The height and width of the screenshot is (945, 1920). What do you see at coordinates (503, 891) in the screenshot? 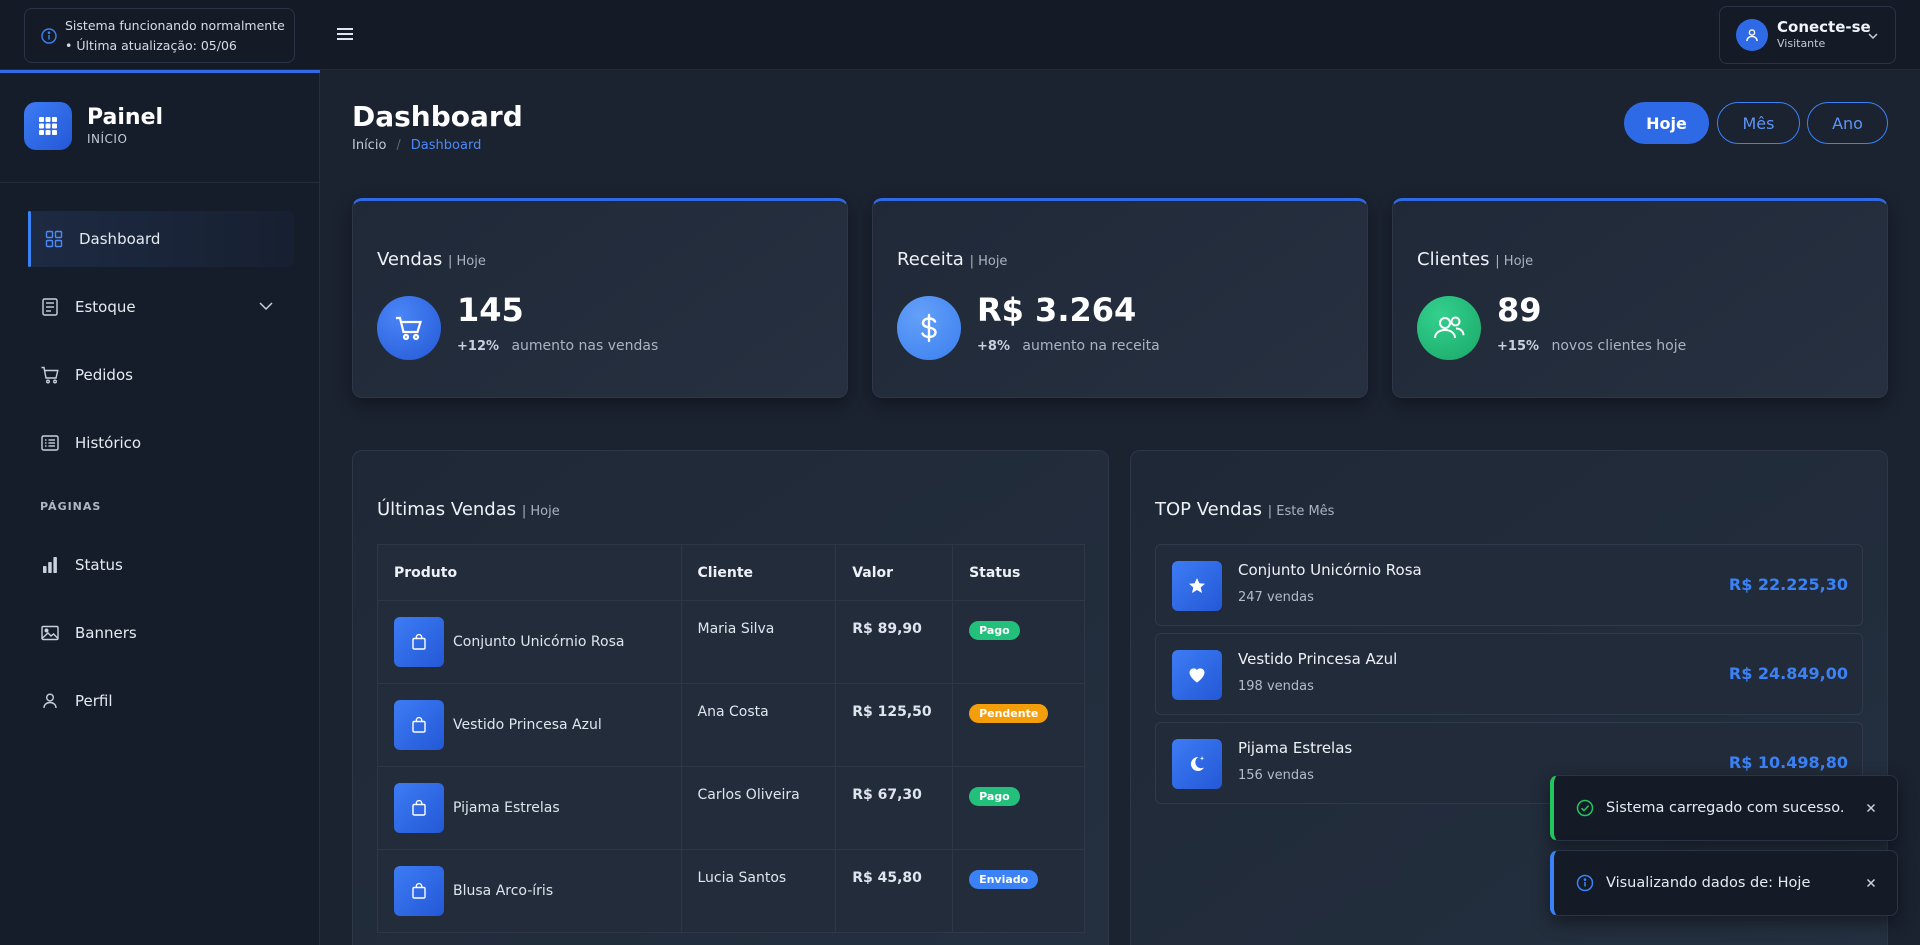
I see `product-name: Blusa Arco-íris` at bounding box center [503, 891].